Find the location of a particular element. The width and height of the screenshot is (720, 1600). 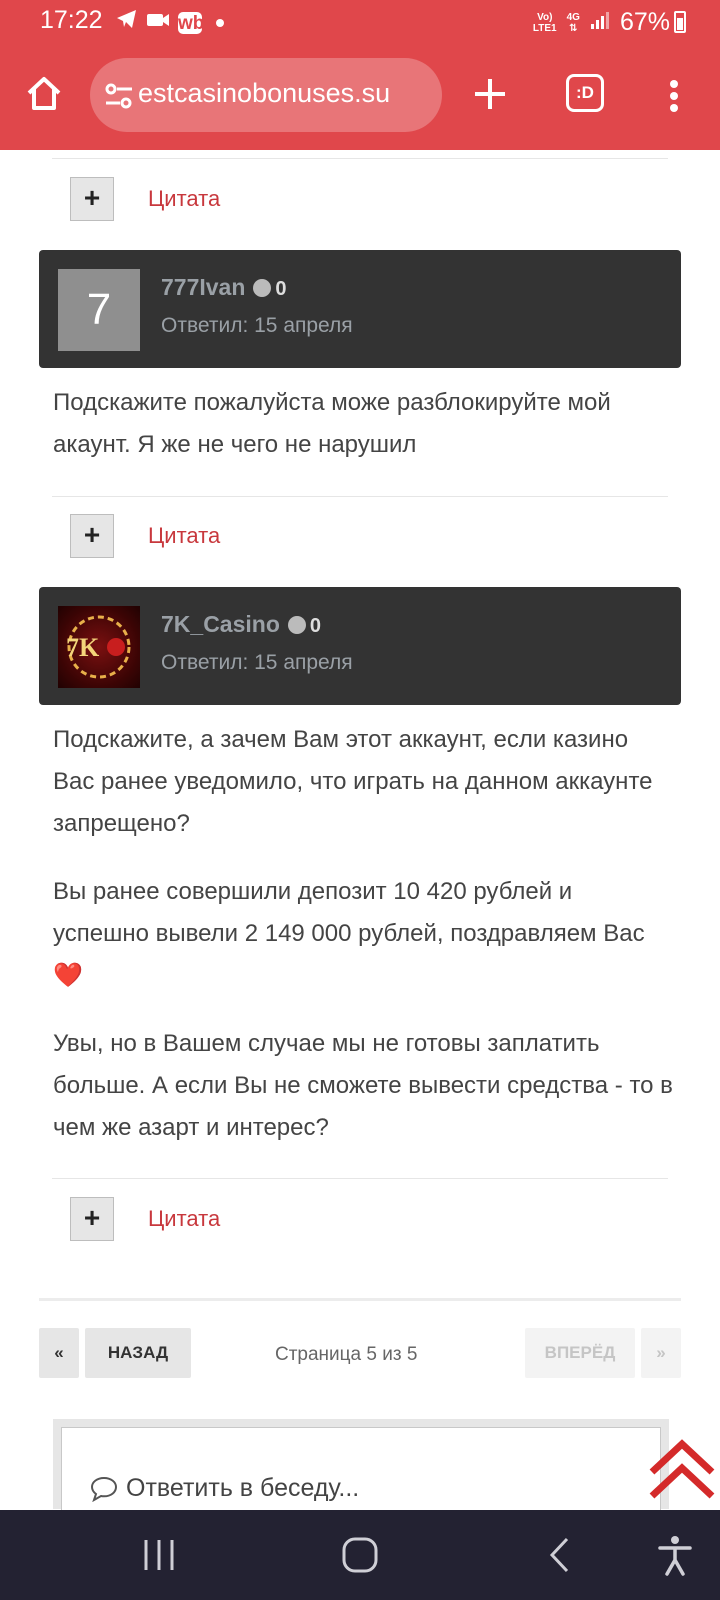

address-bar: estcasinobonuses.su is located at coordinates (266, 95).